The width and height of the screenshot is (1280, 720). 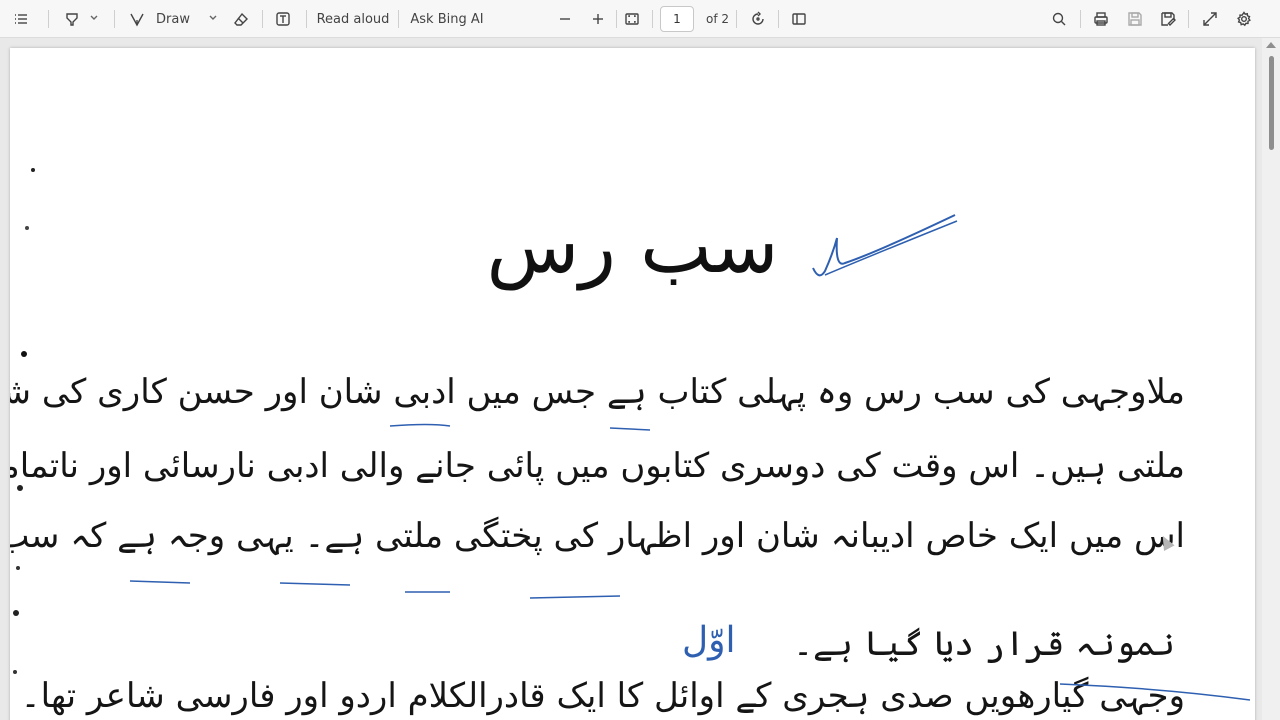 I want to click on list-icon, so click(x=21, y=19).